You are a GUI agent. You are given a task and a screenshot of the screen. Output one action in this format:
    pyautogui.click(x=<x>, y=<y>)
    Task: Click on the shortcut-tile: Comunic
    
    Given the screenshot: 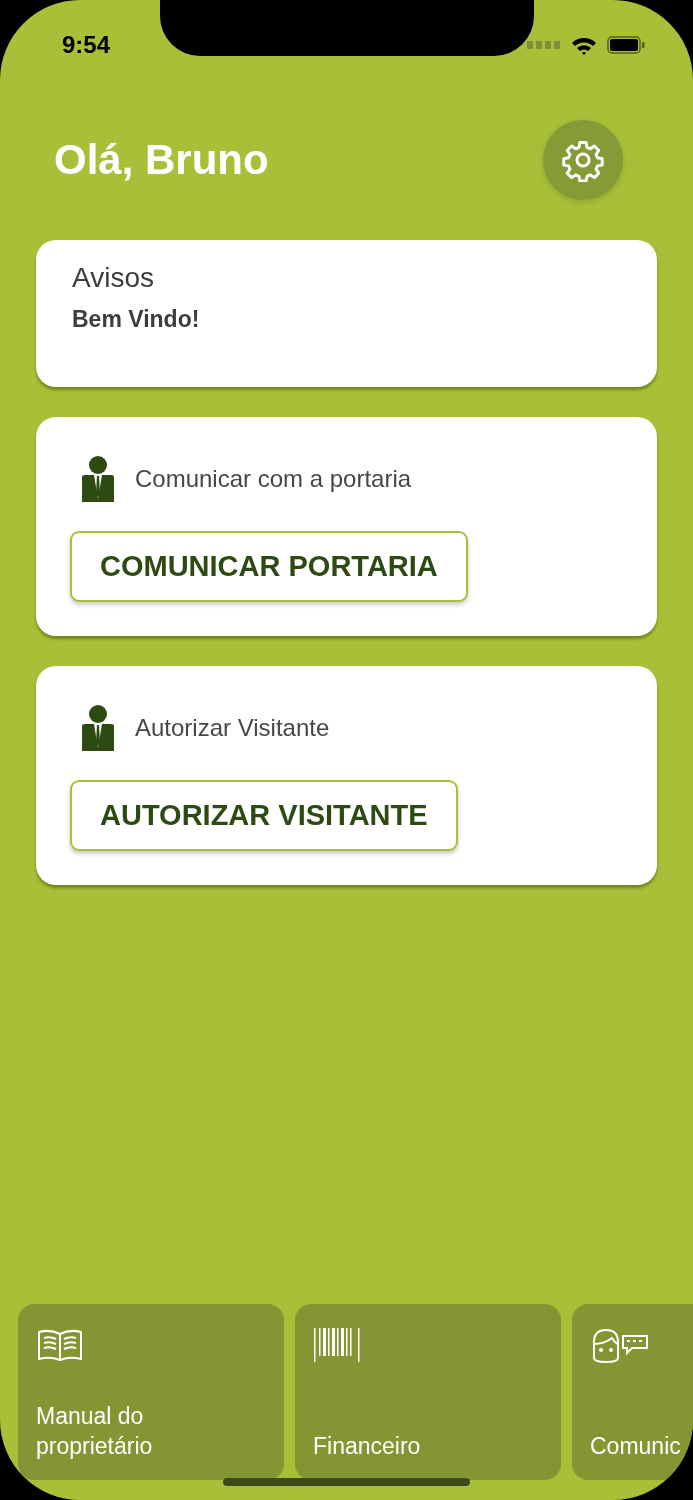 What is the action you would take?
    pyautogui.click(x=632, y=1392)
    